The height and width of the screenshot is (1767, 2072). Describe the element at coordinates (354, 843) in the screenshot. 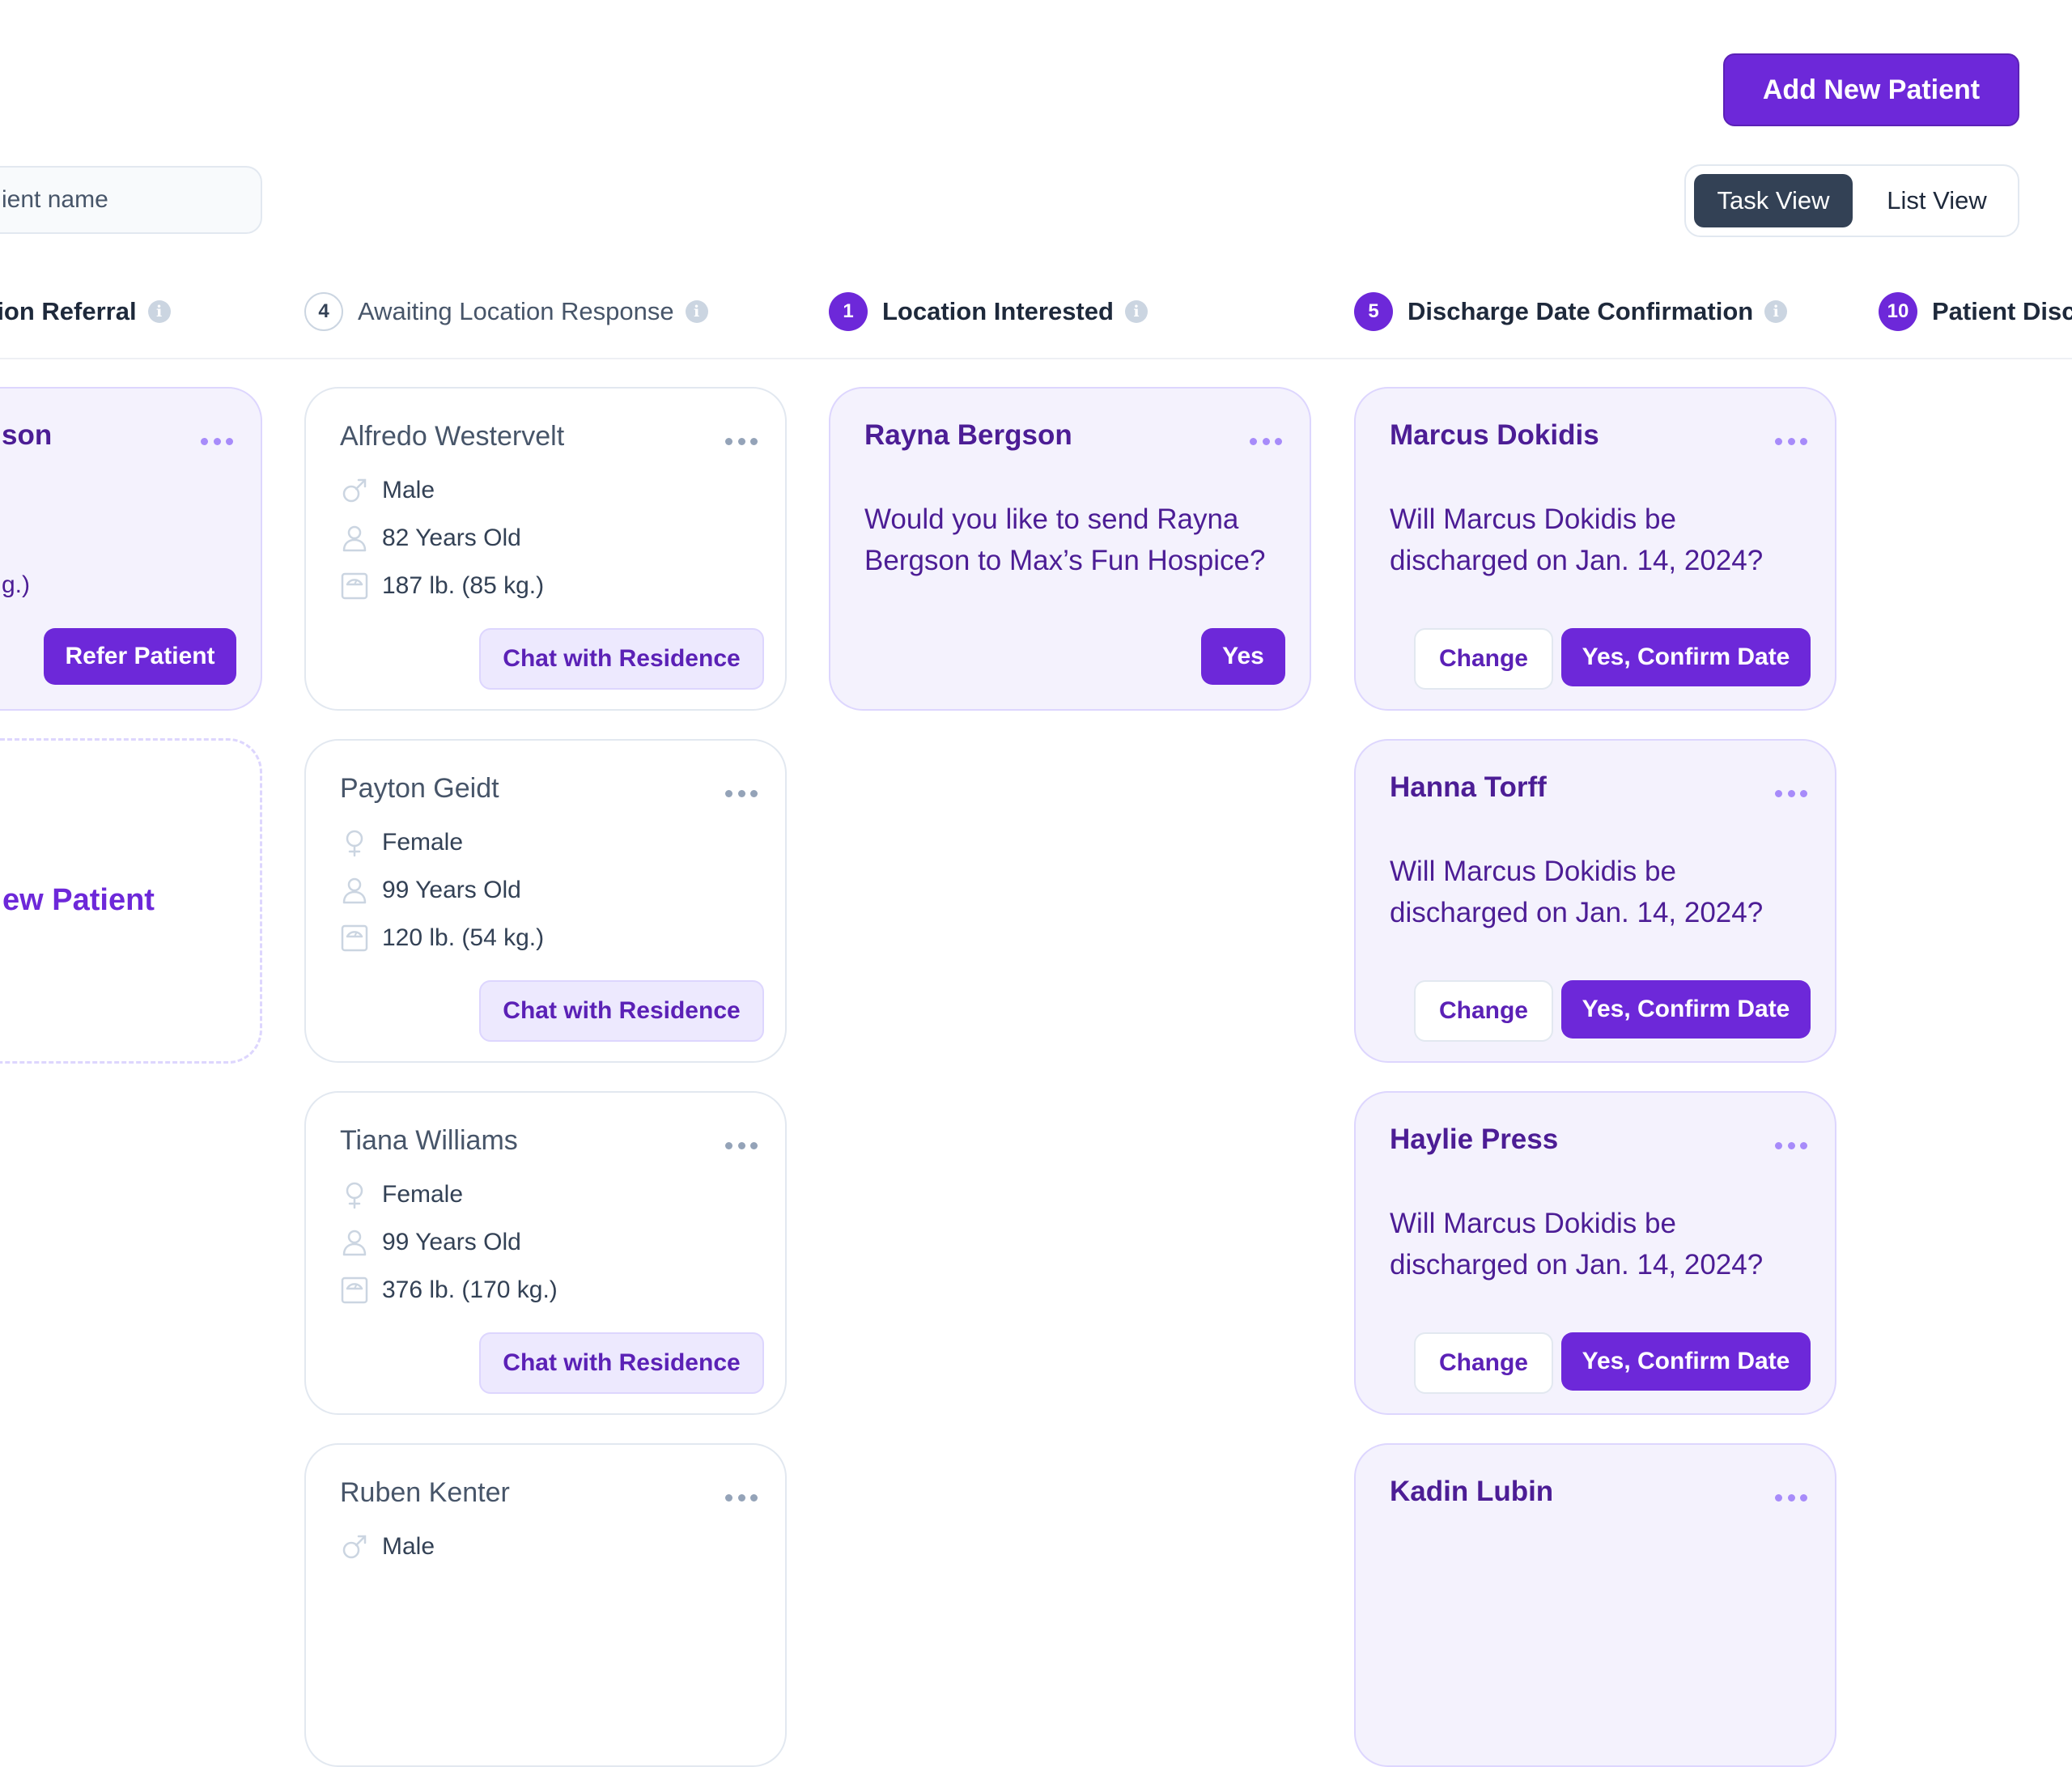

I see `female-icon` at that location.